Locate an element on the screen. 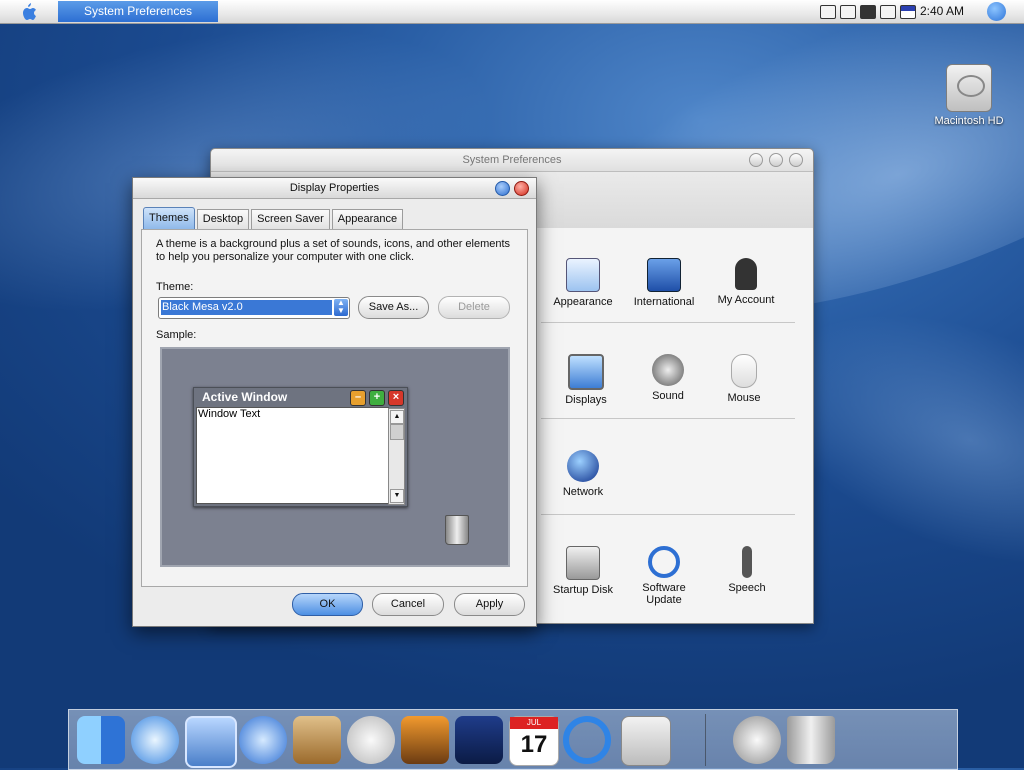 The width and height of the screenshot is (1024, 770). system-preferences-icon is located at coordinates (646, 741).